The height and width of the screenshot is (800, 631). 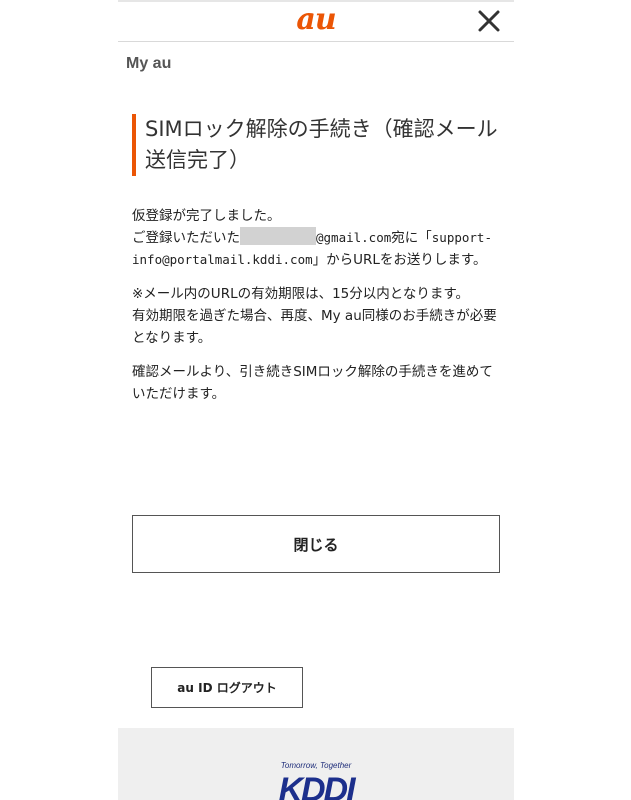 I want to click on masked-email, so click(x=278, y=236).